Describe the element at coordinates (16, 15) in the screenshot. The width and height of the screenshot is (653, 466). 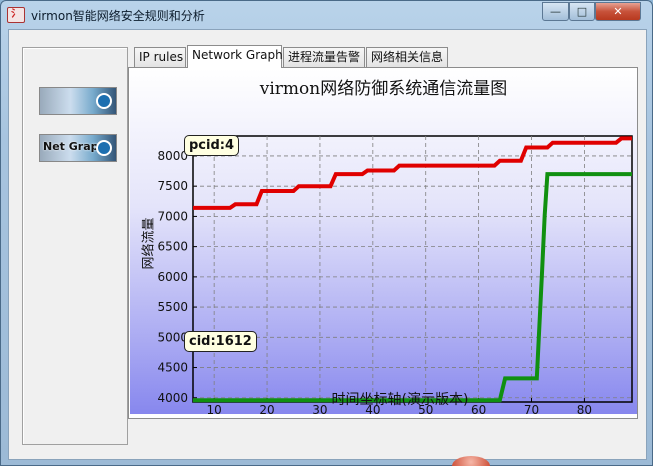
I see `app-icon: 氵` at that location.